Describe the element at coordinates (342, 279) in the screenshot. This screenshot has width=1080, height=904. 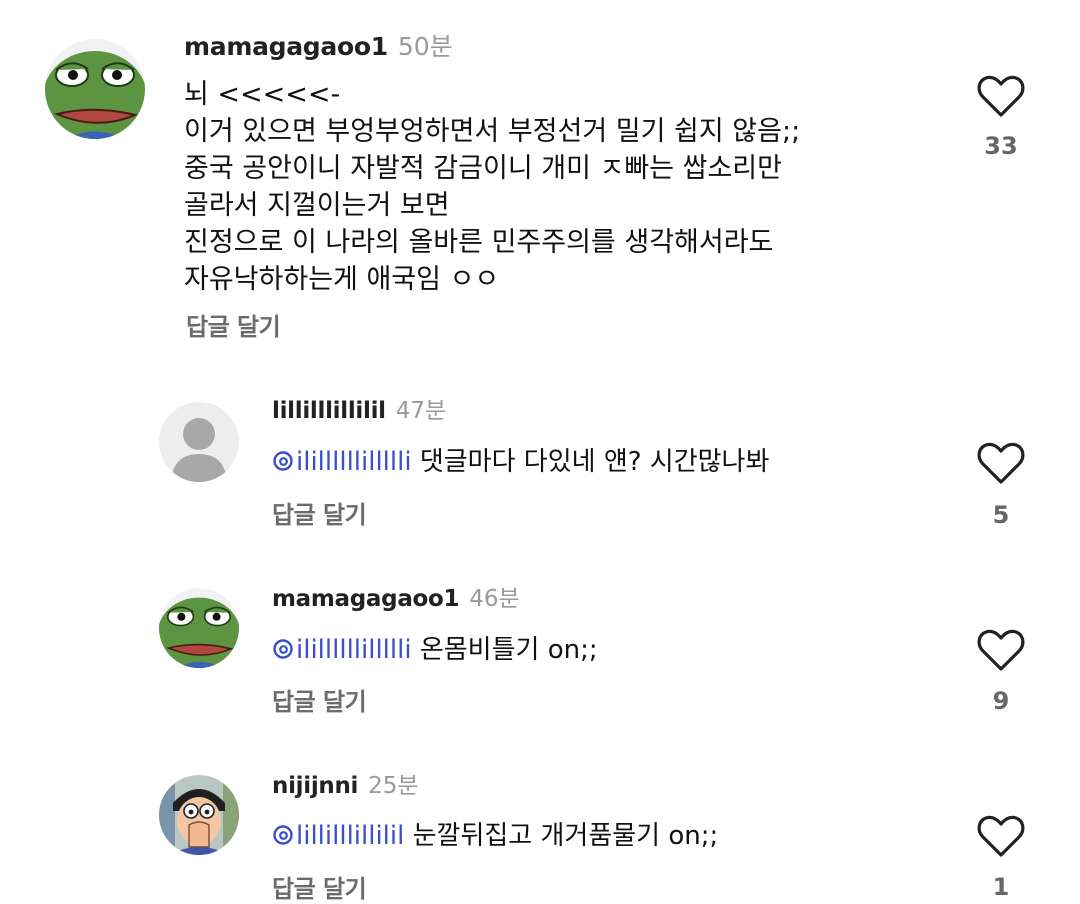
I see `comment-line: 자유낙하하는게 애국임 ㅇㅇ` at that location.